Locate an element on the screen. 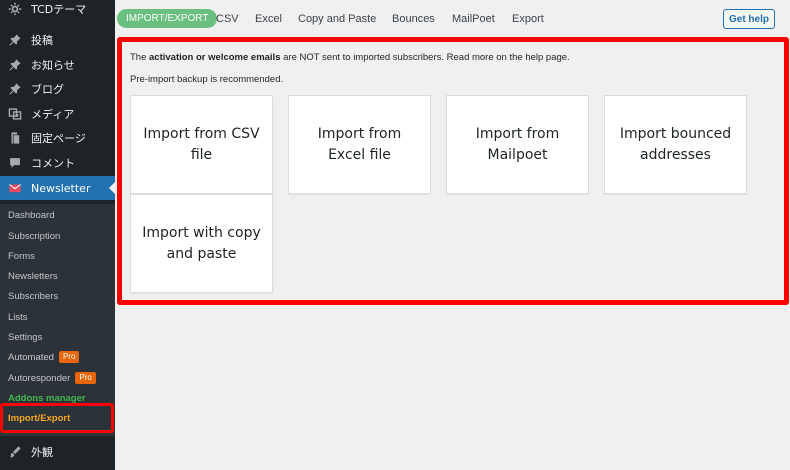  menu-label: Newsletter is located at coordinates (61, 188).